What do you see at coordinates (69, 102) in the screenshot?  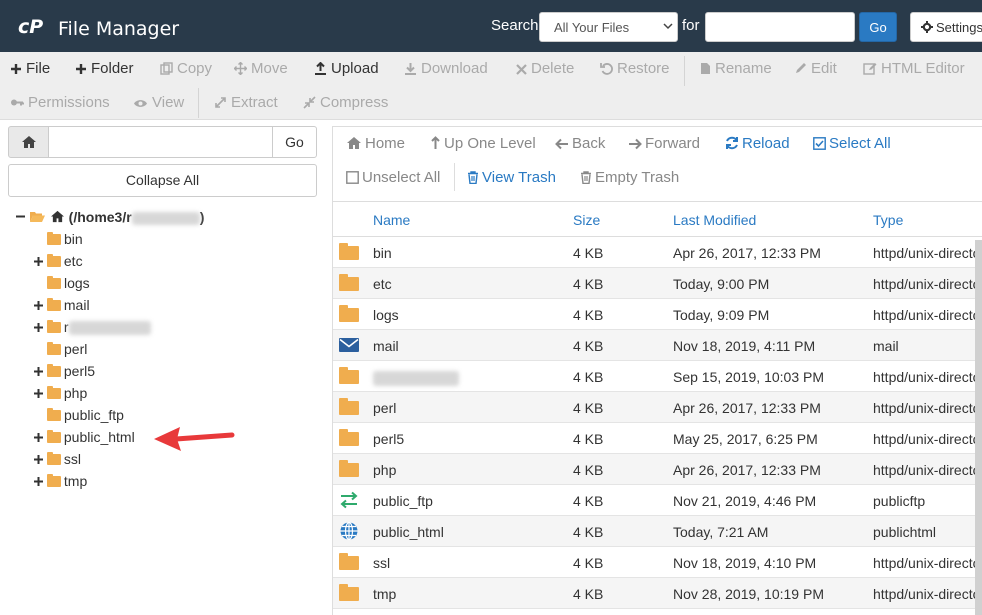 I see `permissions-label: Permissions` at bounding box center [69, 102].